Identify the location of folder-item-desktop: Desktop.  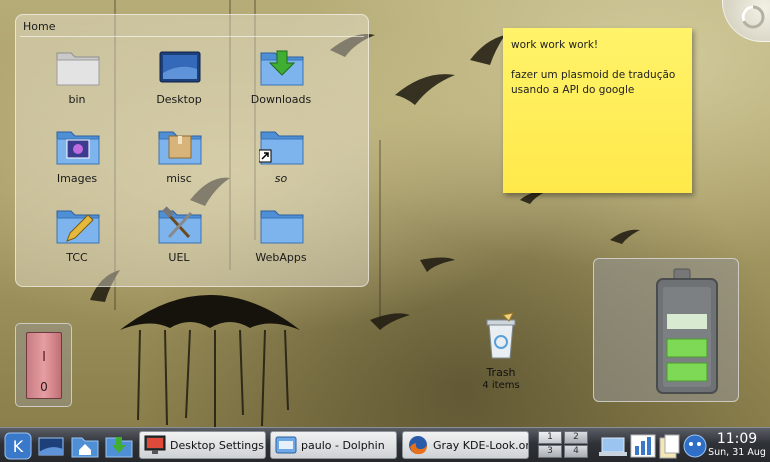
(179, 85).